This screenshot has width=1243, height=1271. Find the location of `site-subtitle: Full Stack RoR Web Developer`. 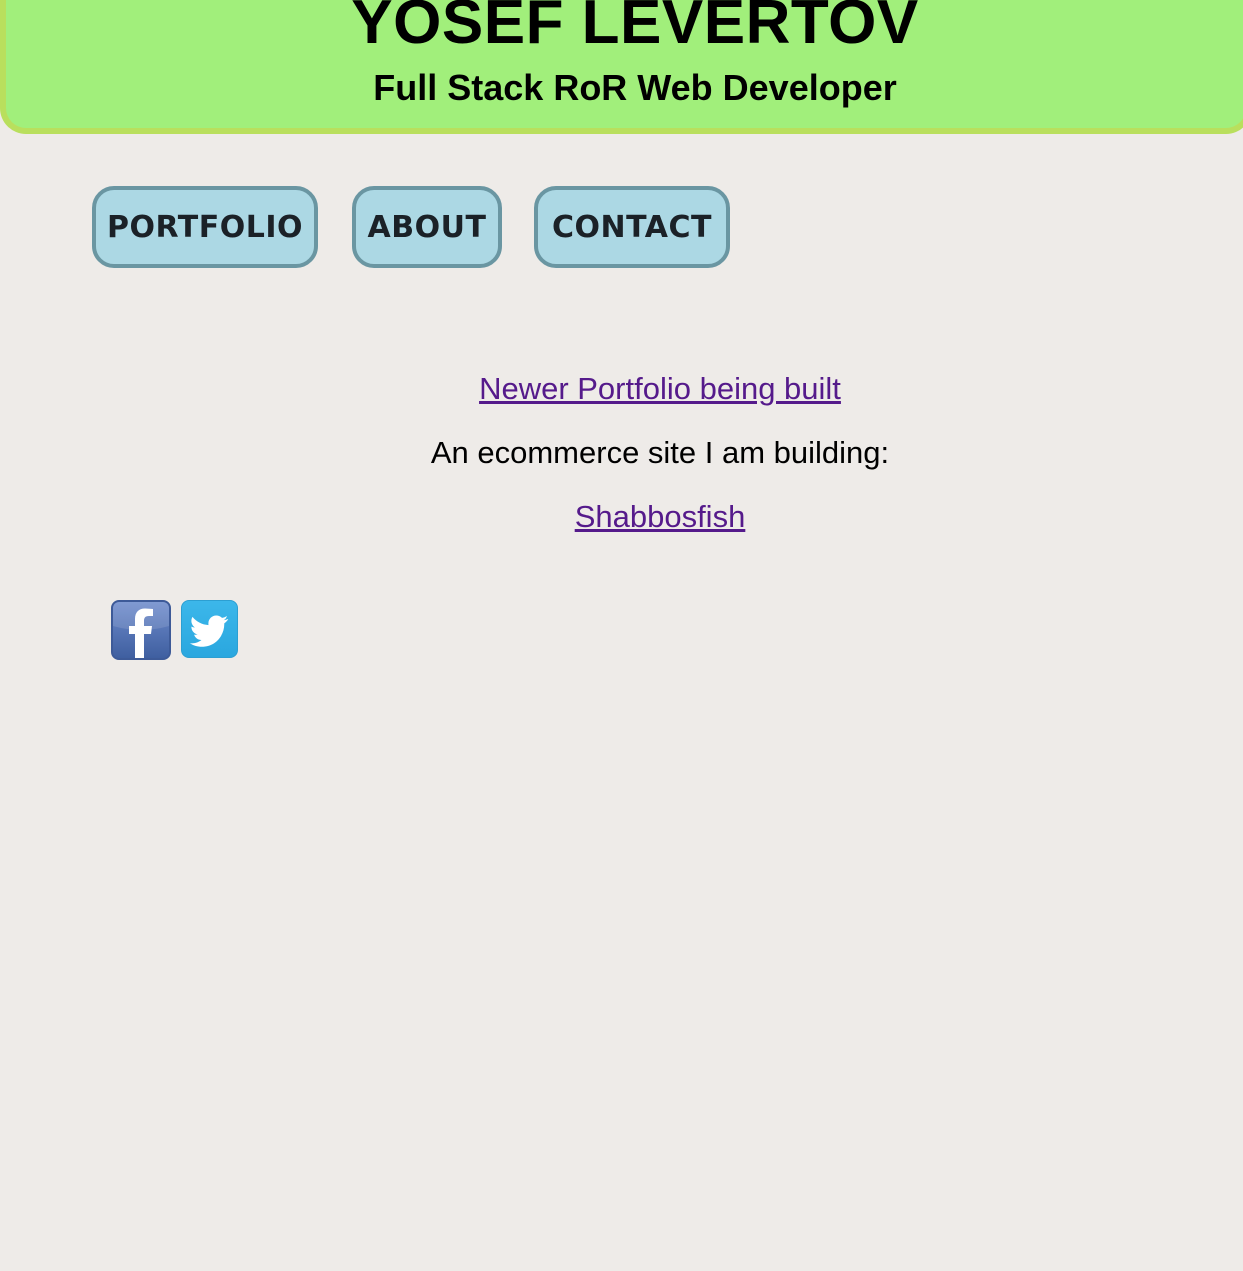

site-subtitle: Full Stack RoR Web Developer is located at coordinates (635, 87).